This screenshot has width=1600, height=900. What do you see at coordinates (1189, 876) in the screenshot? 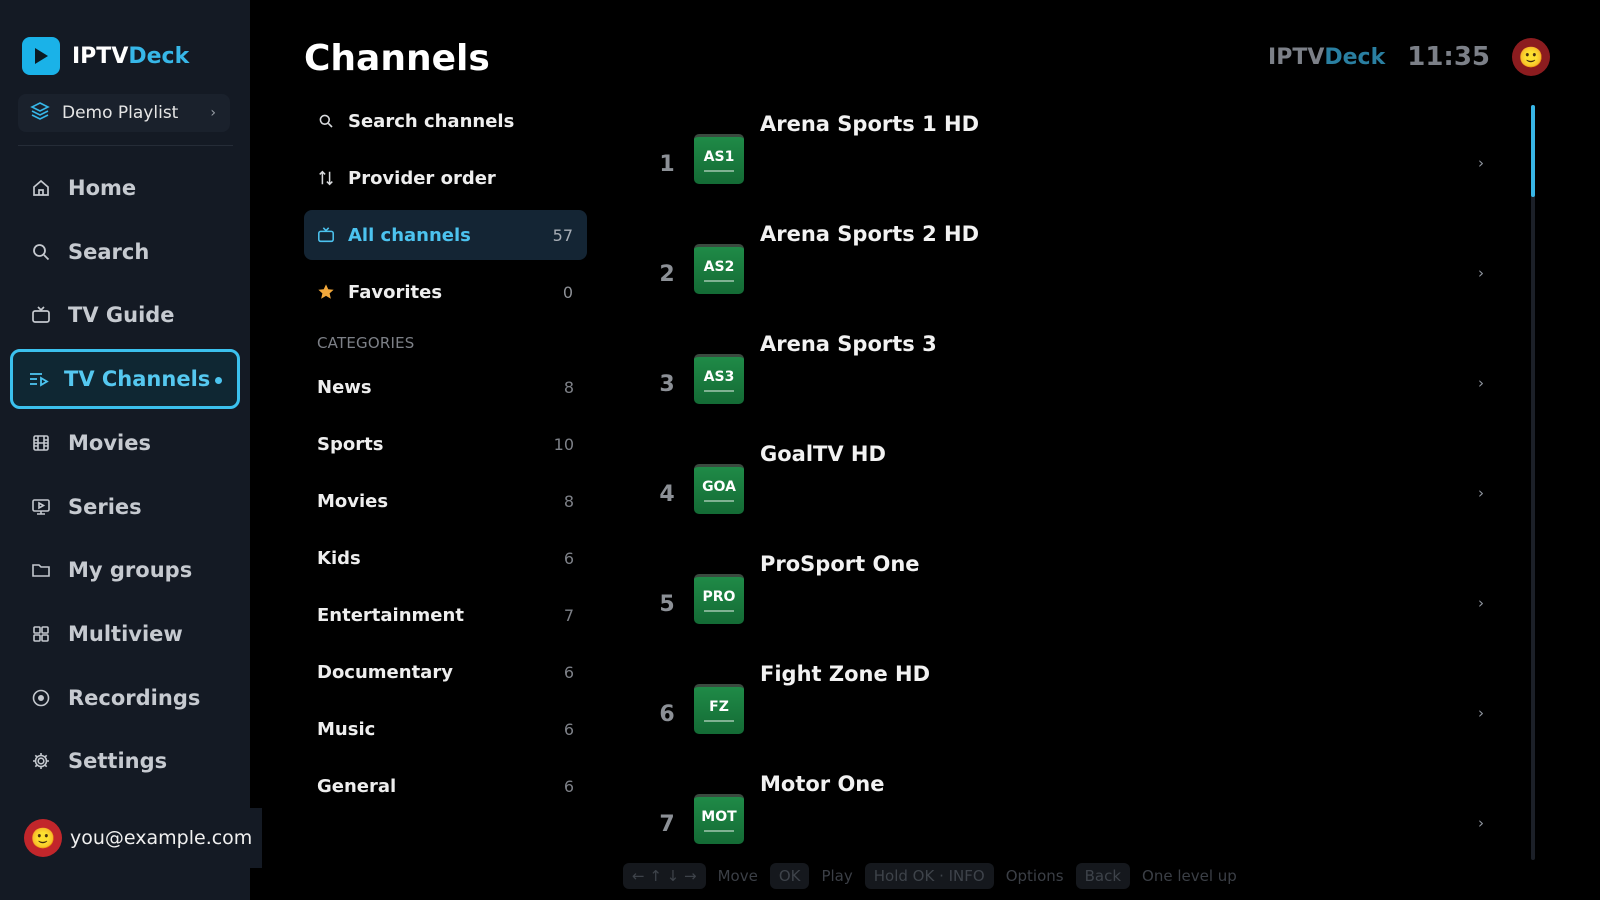
I see `hint-back: One level up` at bounding box center [1189, 876].